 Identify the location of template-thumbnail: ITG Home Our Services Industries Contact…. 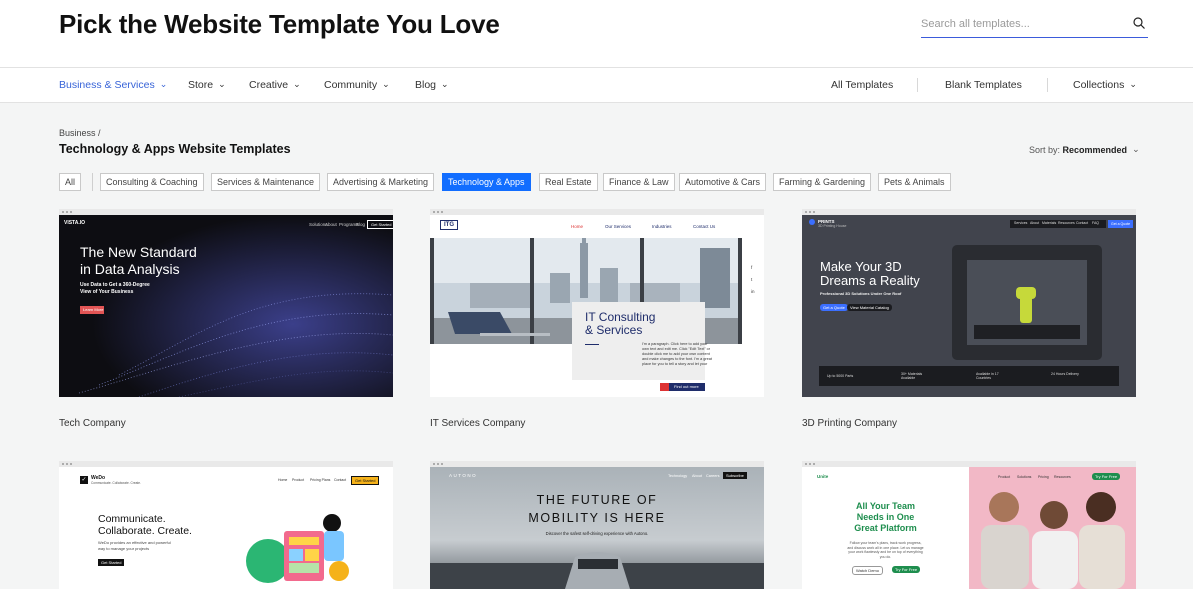
(597, 303).